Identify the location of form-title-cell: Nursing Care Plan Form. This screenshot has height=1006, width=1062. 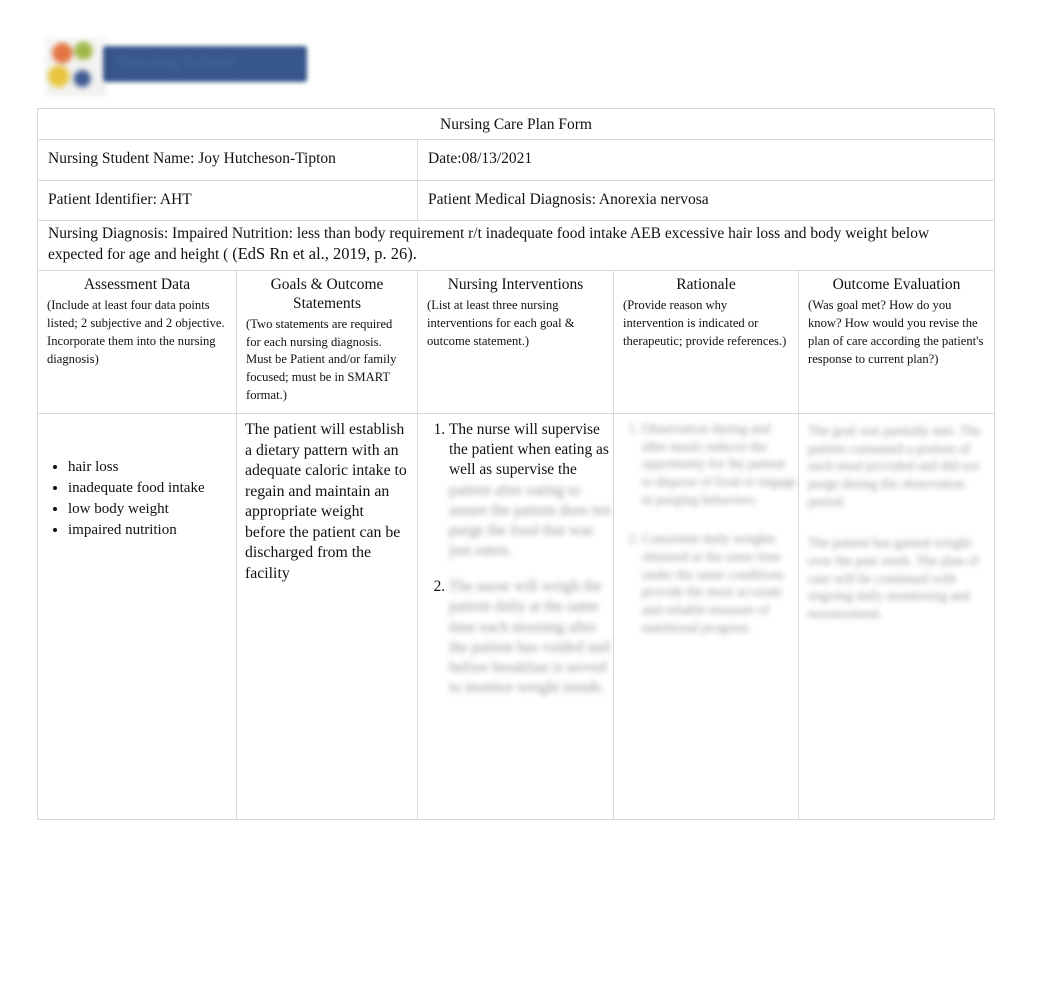
(516, 124).